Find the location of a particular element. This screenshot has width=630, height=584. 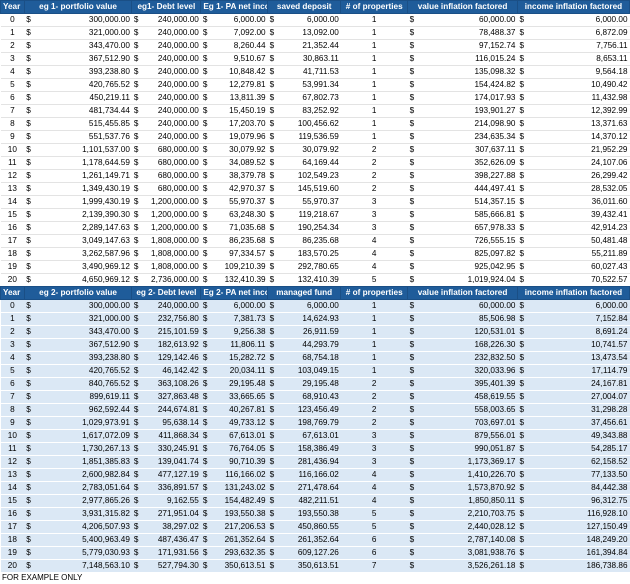

cell-net-income: 293,632.35 is located at coordinates (240, 553).